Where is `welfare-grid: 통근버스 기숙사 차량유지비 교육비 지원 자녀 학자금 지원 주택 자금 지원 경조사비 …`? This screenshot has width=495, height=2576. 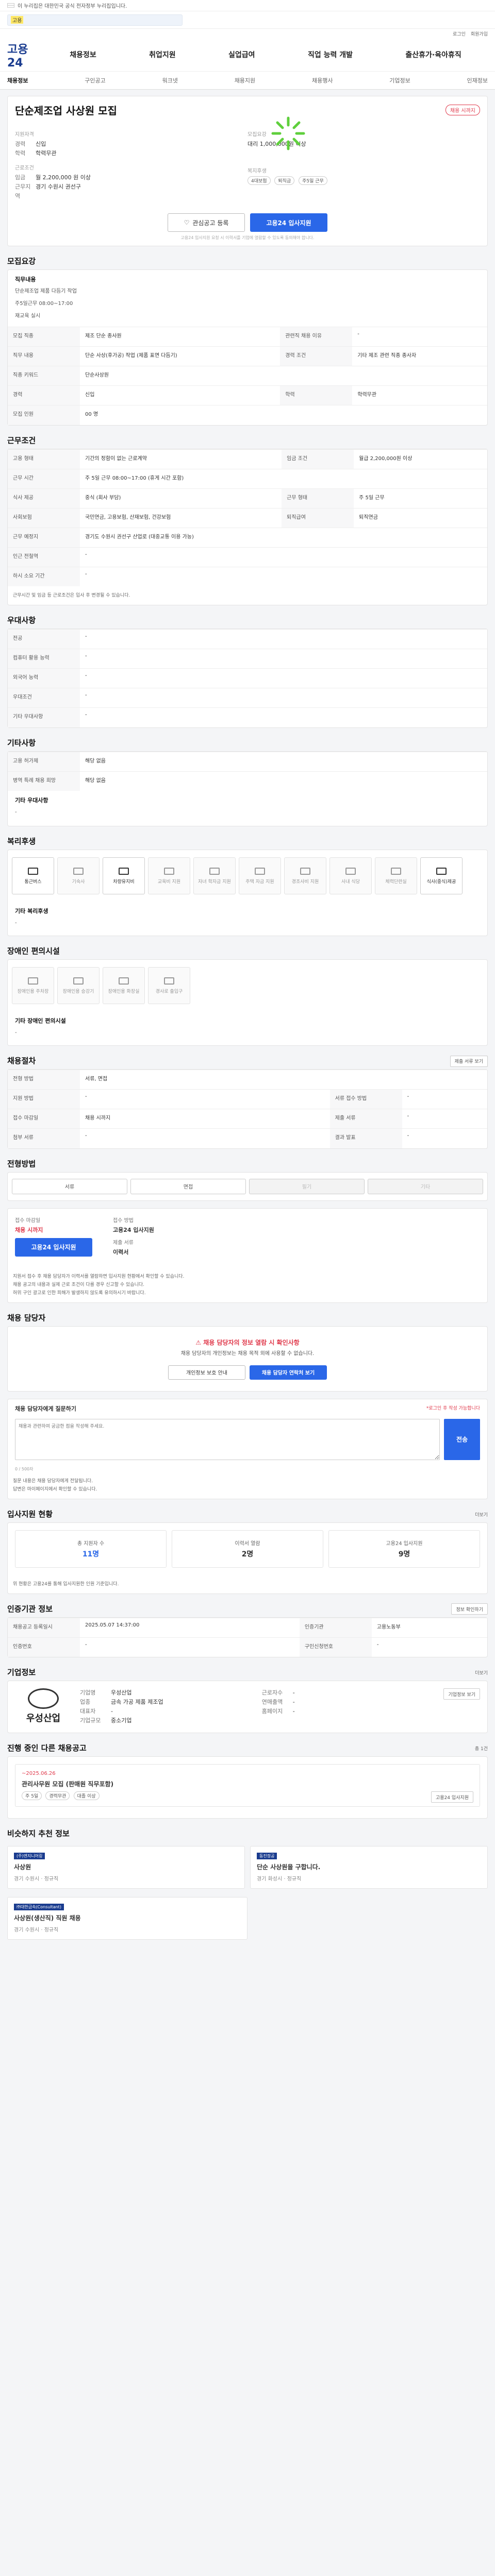
welfare-grid: 통근버스 기숙사 차량유지비 교육비 지원 자녀 학자금 지원 주택 자금 지원 경조사비 … is located at coordinates (247, 876).